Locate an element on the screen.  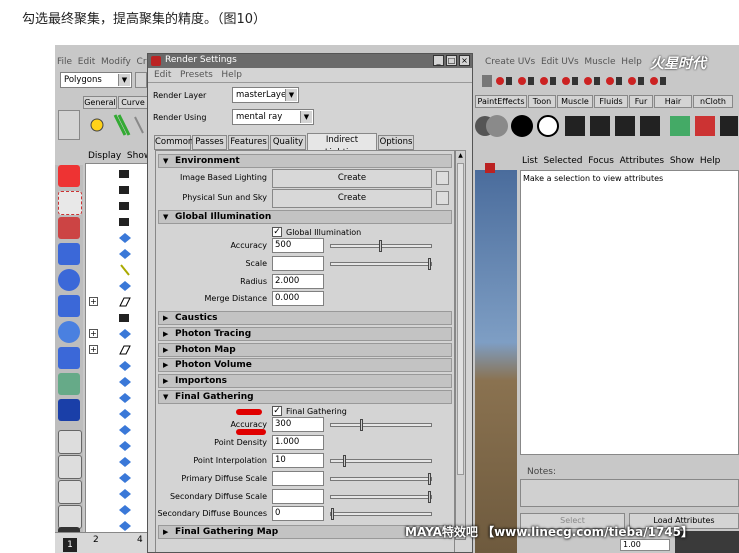
layout-outliner-icon is located at coordinates (70, 517).